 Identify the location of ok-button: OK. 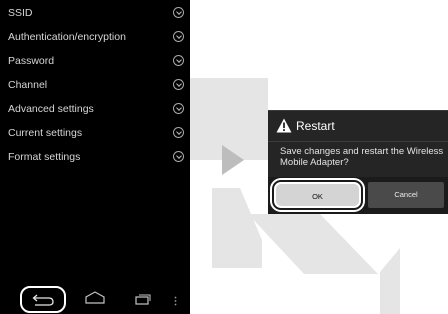
(317, 195).